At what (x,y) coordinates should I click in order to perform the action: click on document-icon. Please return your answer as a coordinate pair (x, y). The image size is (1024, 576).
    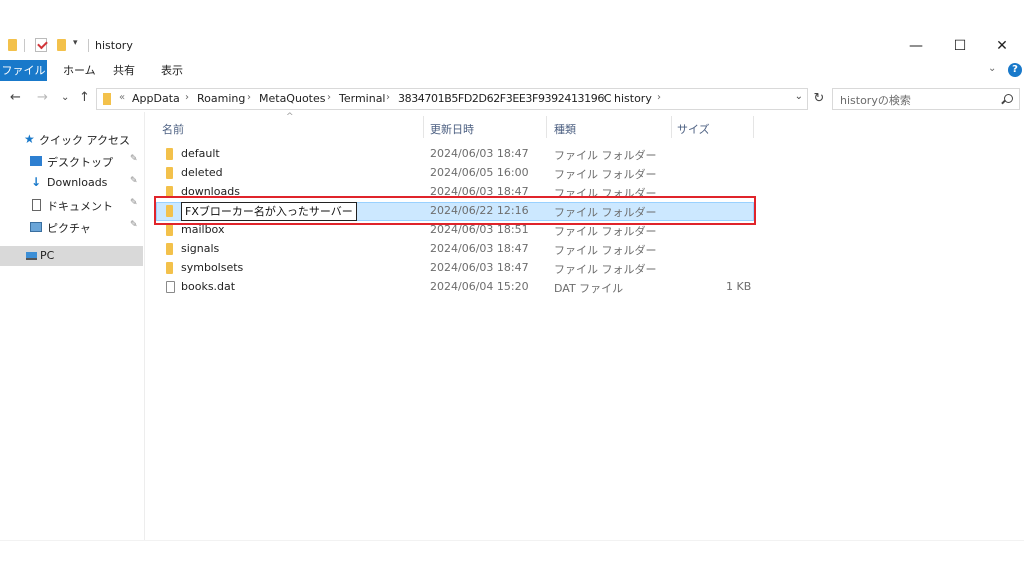
    Looking at the image, I should click on (36, 205).